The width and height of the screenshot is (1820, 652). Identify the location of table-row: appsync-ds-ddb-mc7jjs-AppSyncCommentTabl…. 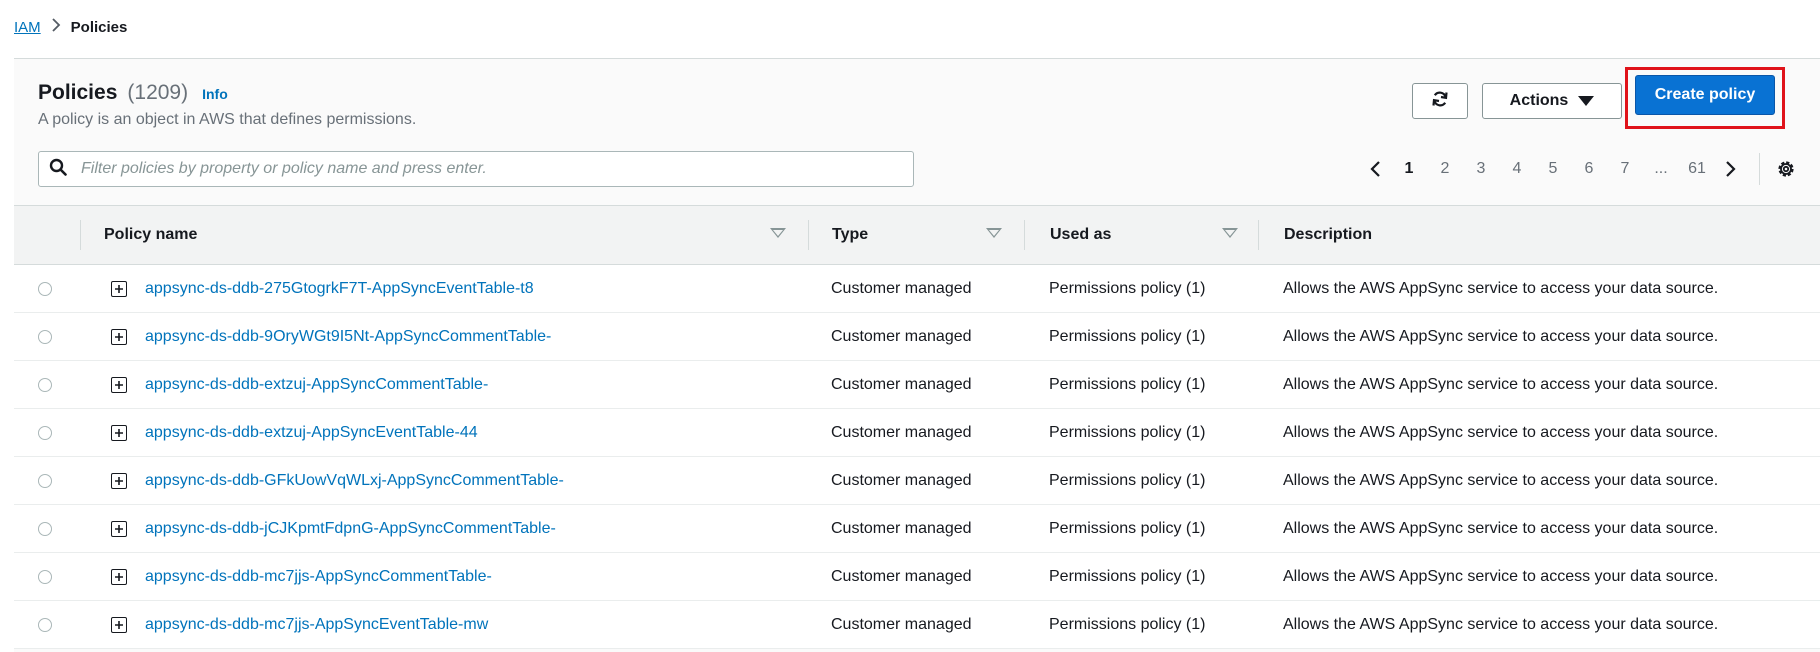
(917, 577).